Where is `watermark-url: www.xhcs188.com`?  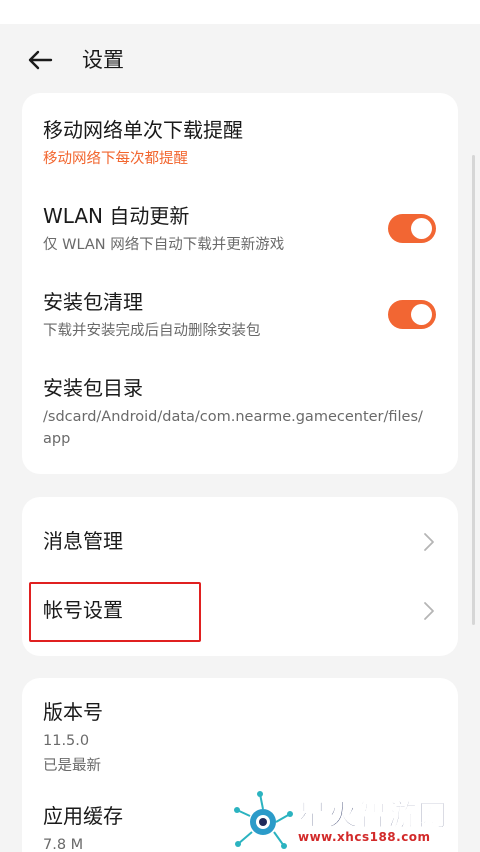 watermark-url: www.xhcs188.com is located at coordinates (364, 837).